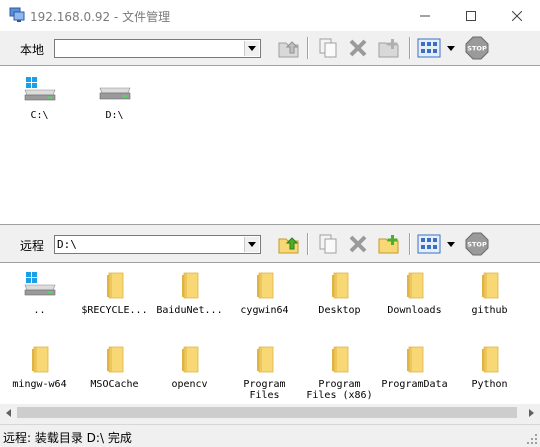  What do you see at coordinates (489, 384) in the screenshot?
I see `item-label: Python` at bounding box center [489, 384].